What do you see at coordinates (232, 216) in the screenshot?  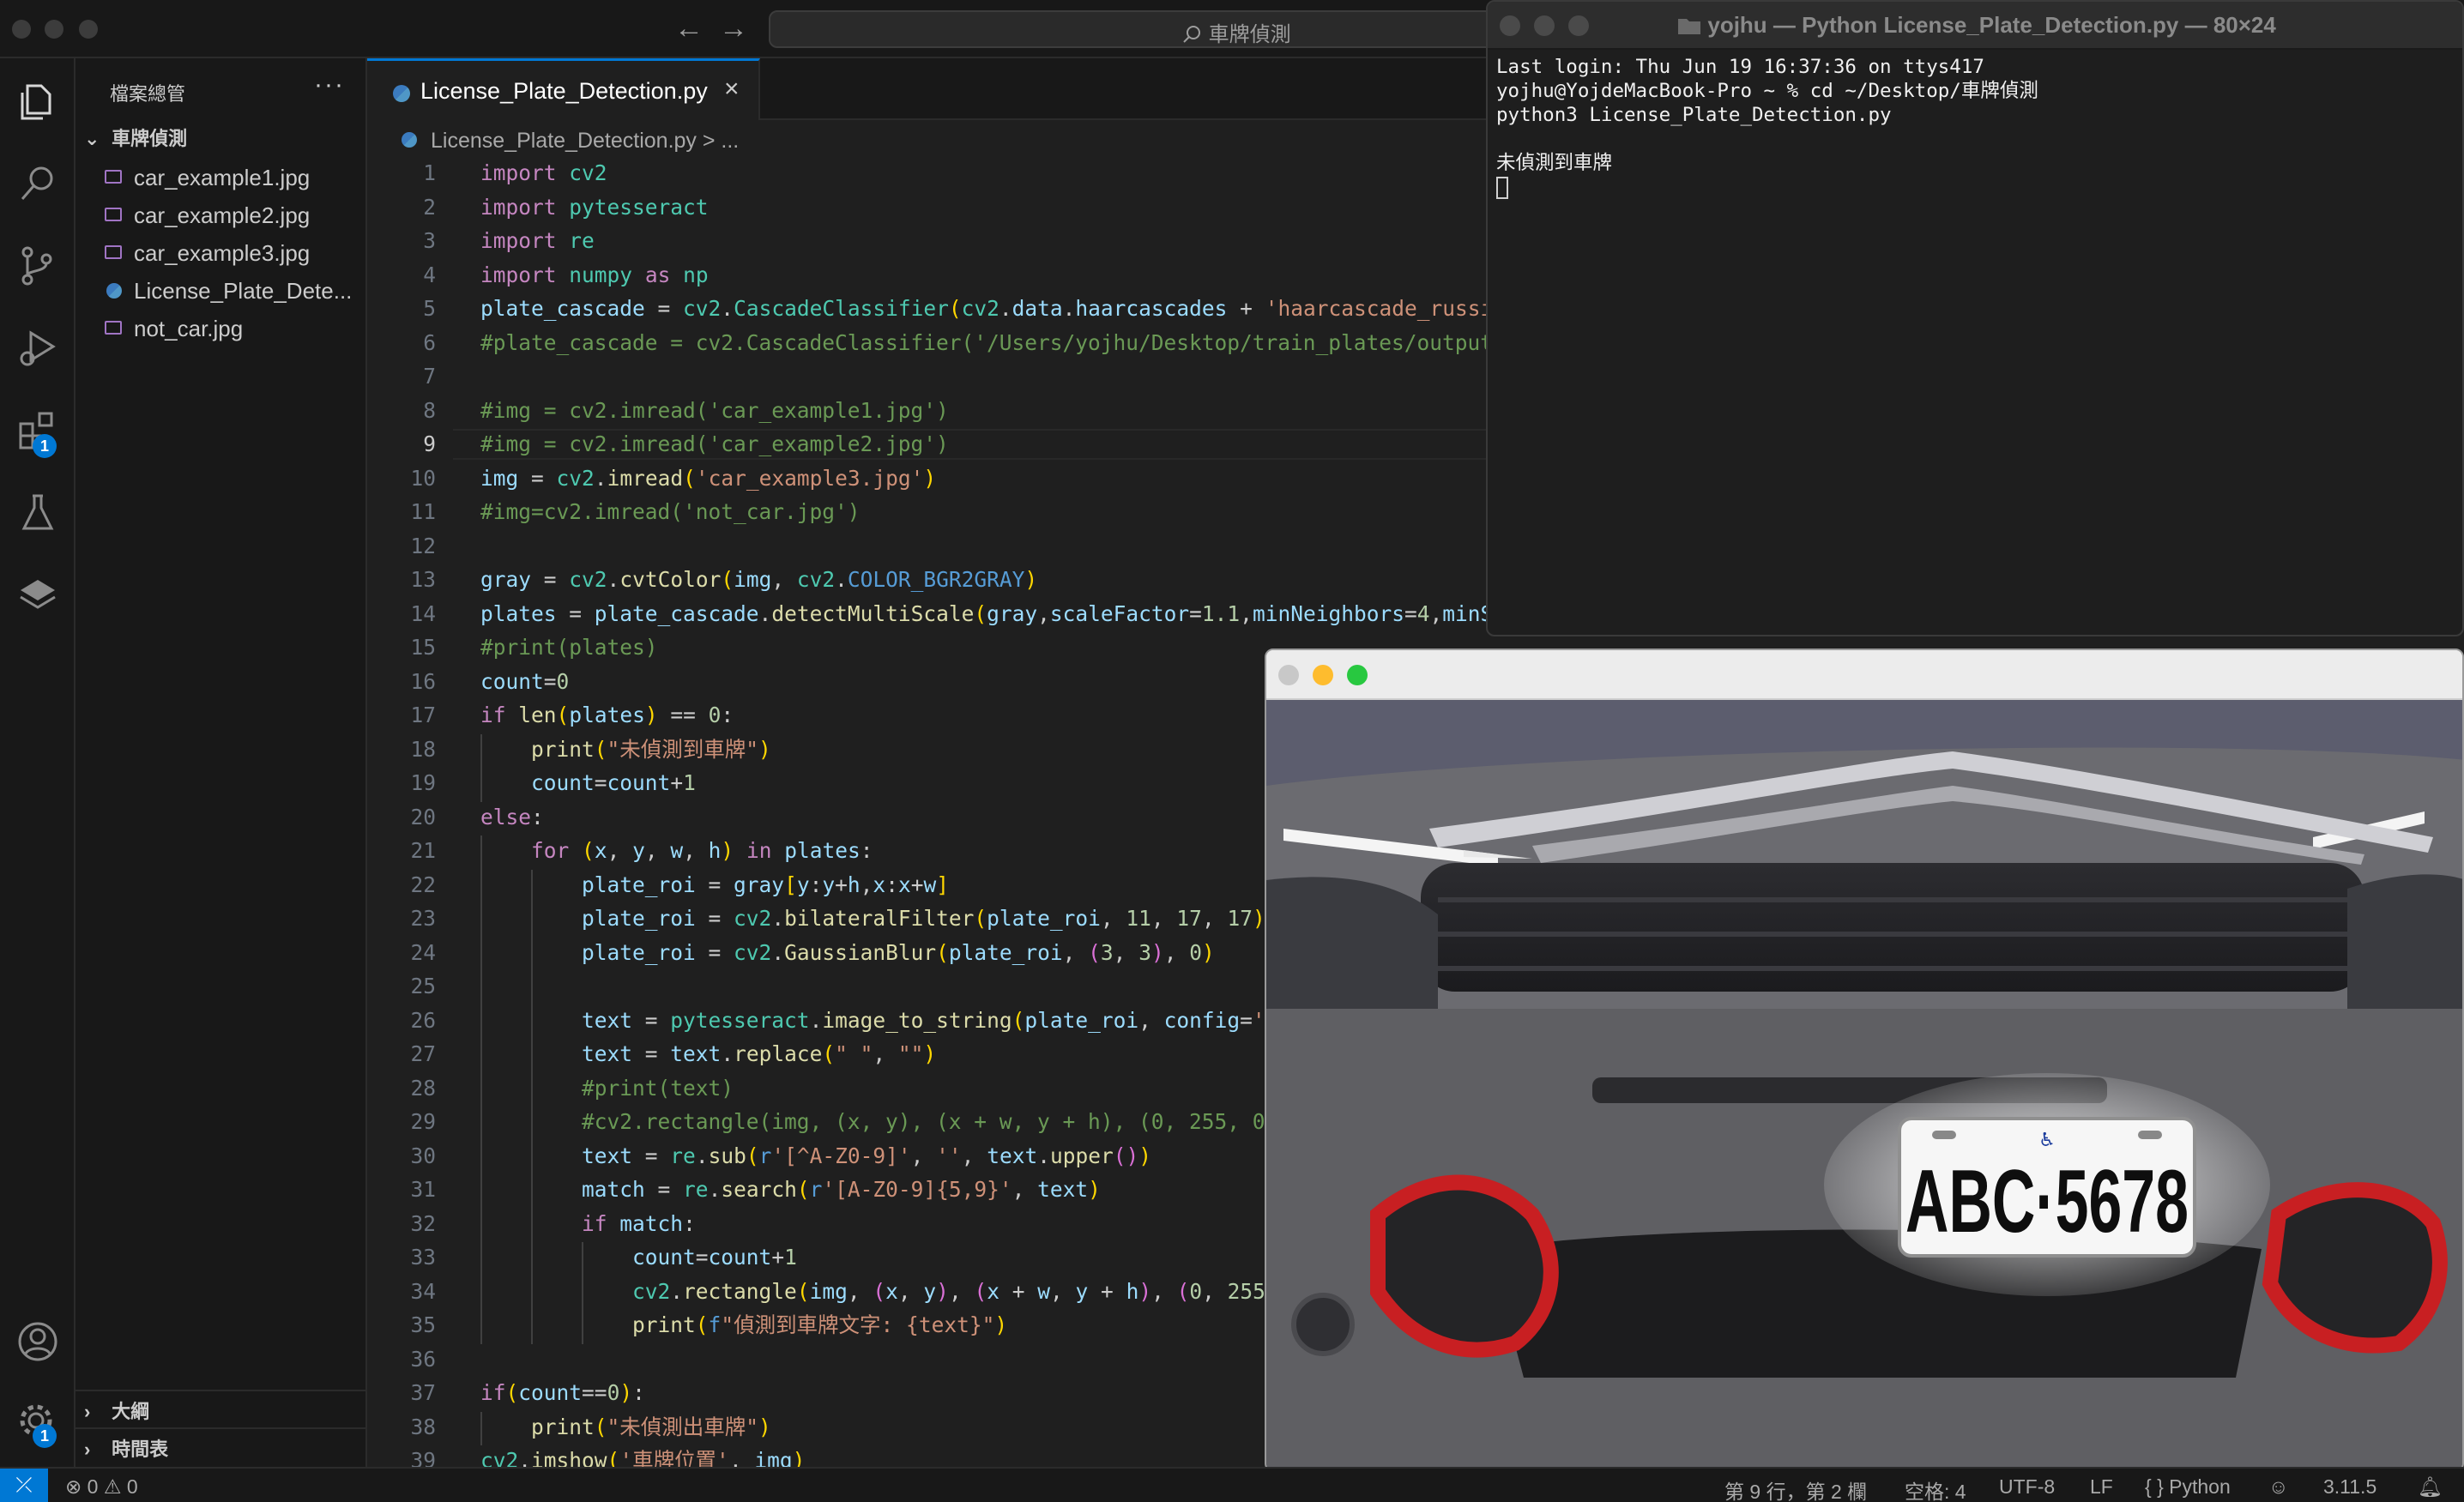 I see `file-item: car_example2.jpg` at bounding box center [232, 216].